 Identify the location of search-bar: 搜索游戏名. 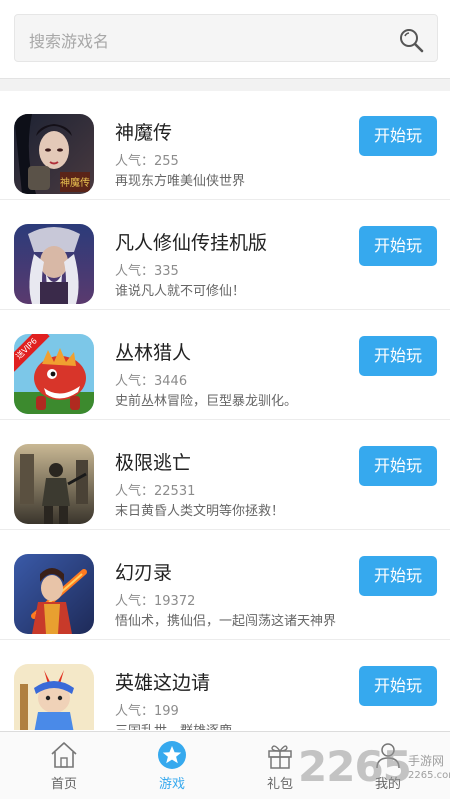
(225, 39).